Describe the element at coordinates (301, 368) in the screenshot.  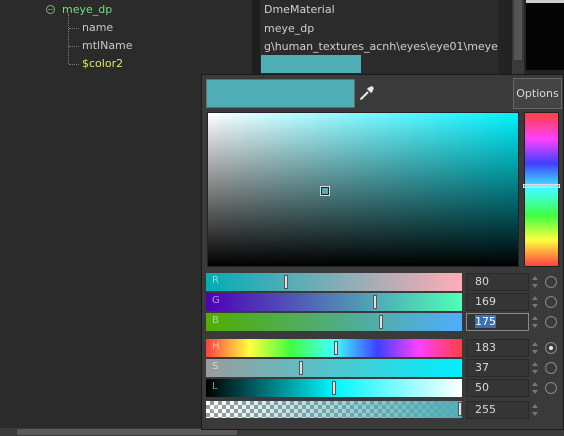
I see `saturation-slider-thumb` at that location.